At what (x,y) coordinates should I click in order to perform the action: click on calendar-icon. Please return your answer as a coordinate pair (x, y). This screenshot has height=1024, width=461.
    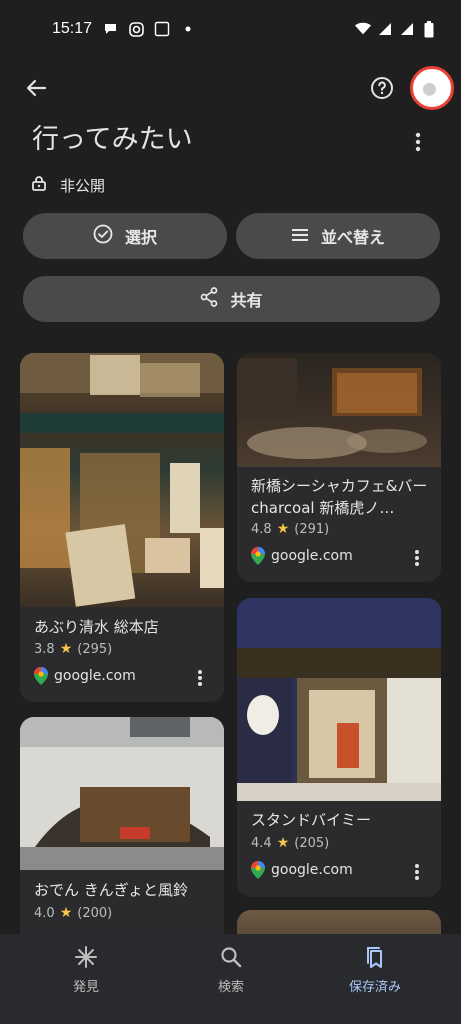
    Looking at the image, I should click on (162, 29).